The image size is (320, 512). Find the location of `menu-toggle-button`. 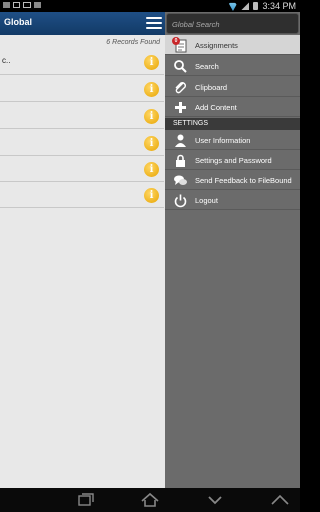

menu-toggle-button is located at coordinates (154, 23).